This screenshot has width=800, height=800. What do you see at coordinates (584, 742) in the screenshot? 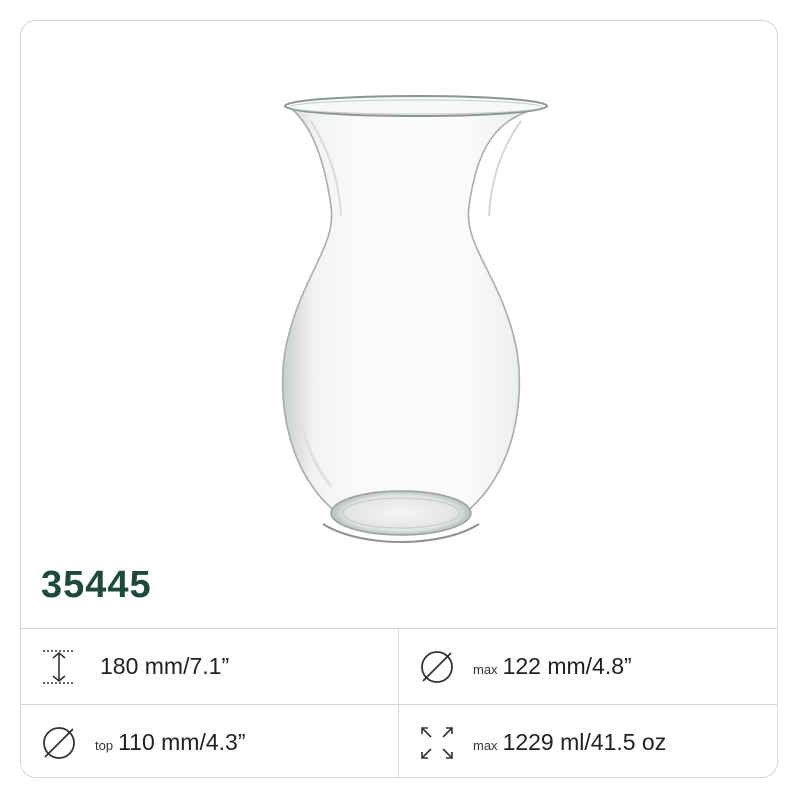
I see `spec-value: 1229 ml/41.5 oz` at bounding box center [584, 742].